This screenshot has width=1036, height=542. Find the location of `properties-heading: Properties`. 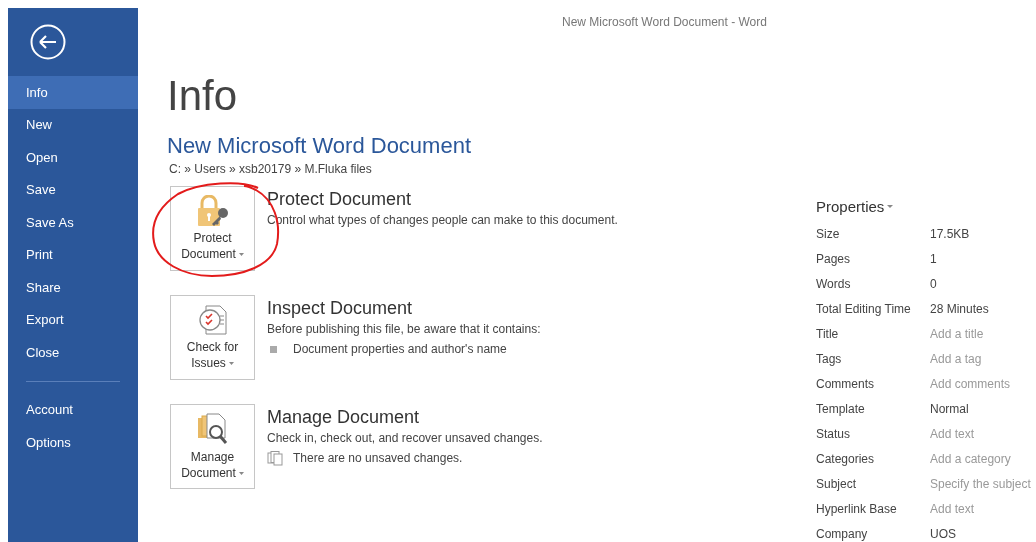

properties-heading: Properties is located at coordinates (850, 207).